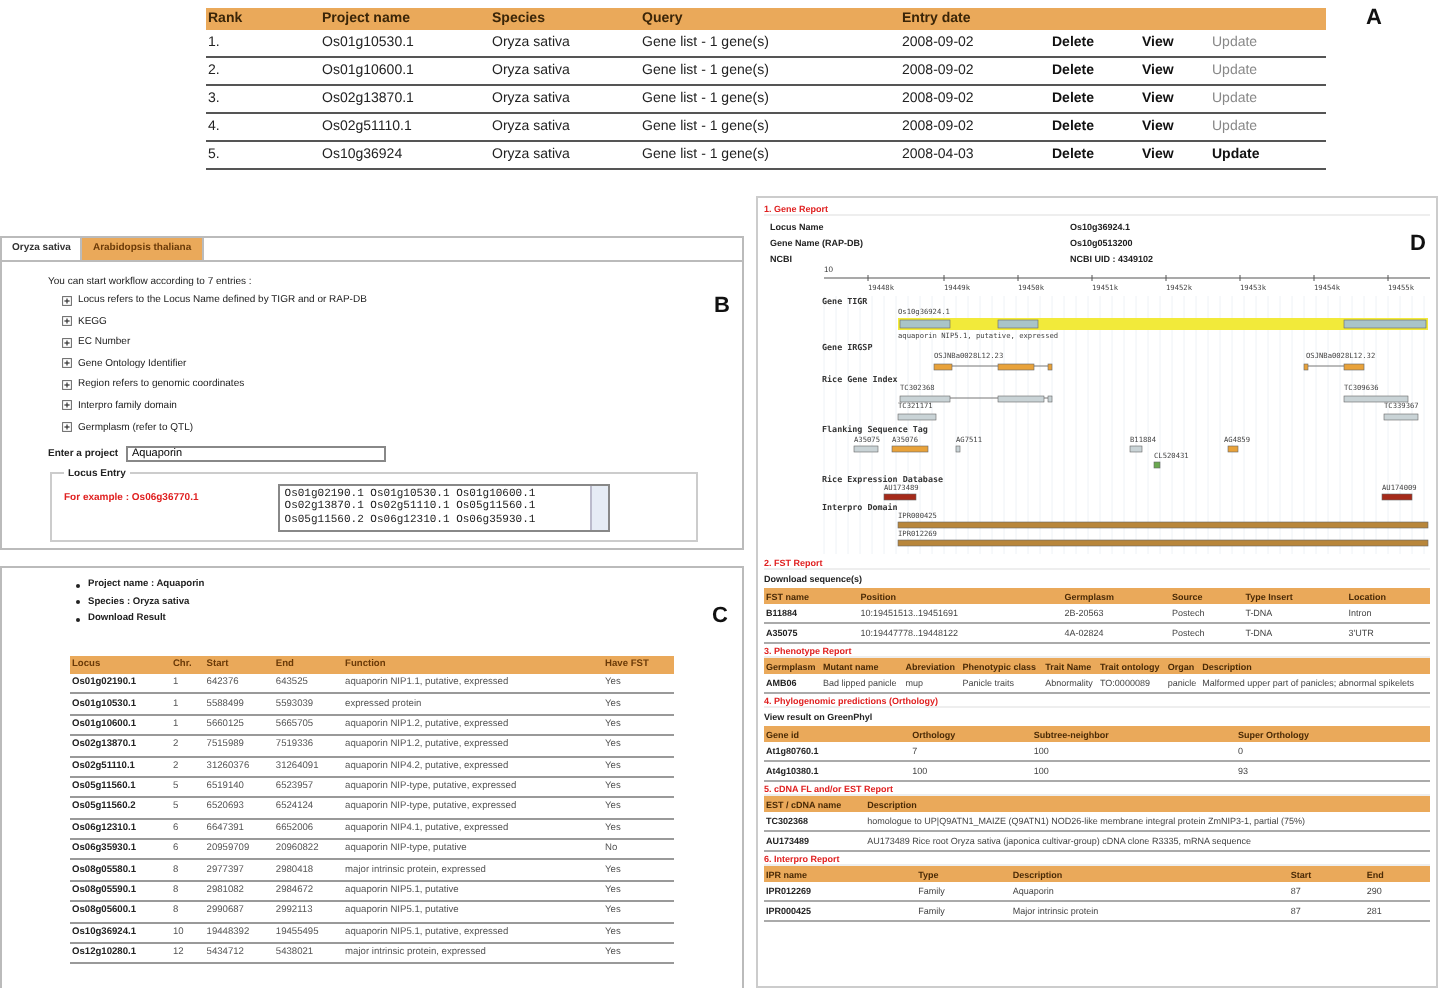 The height and width of the screenshot is (988, 1438). What do you see at coordinates (1374, 18) in the screenshot?
I see `panel-label: A` at bounding box center [1374, 18].